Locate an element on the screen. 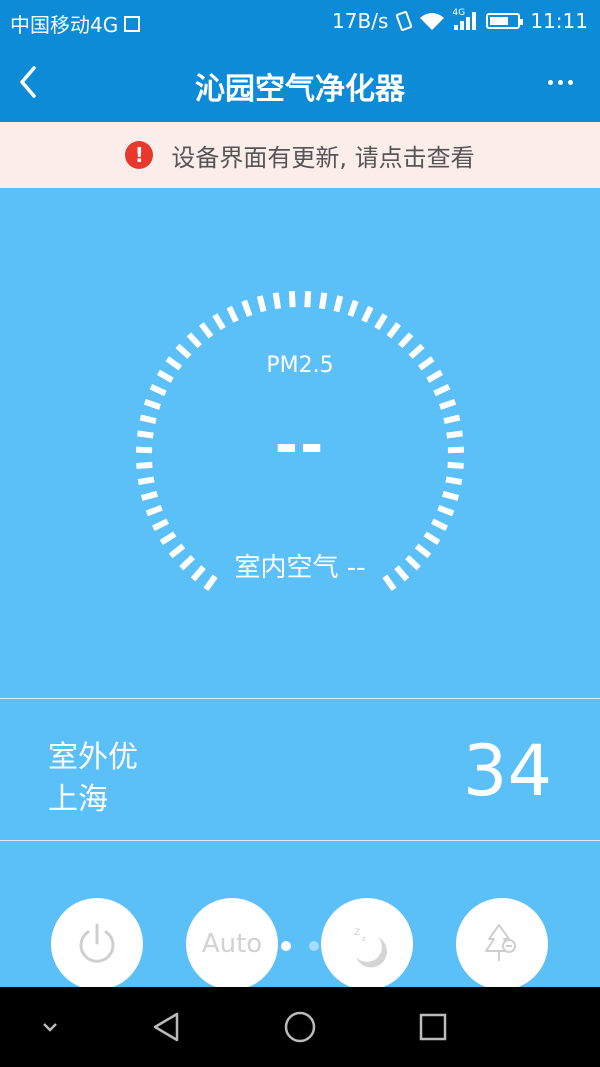 This screenshot has height=1067, width=600. sleep-mode-button: Z z is located at coordinates (367, 944).